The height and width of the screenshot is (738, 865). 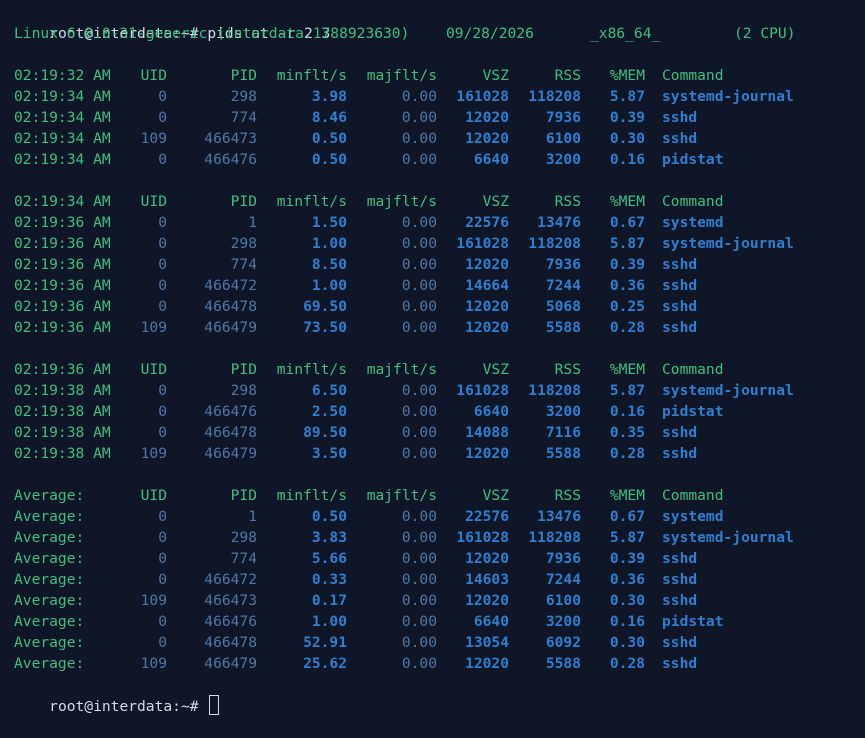 What do you see at coordinates (153, 75) in the screenshot?
I see `header-uid: UID` at bounding box center [153, 75].